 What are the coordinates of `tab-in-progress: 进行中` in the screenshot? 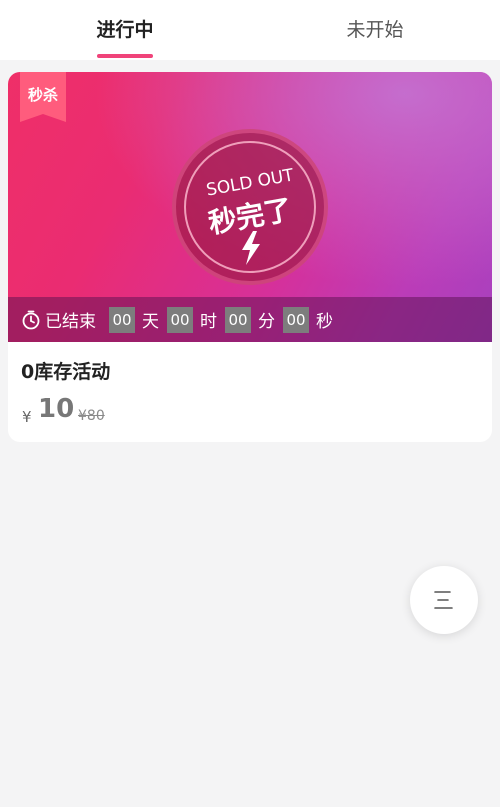 It's located at (125, 30).